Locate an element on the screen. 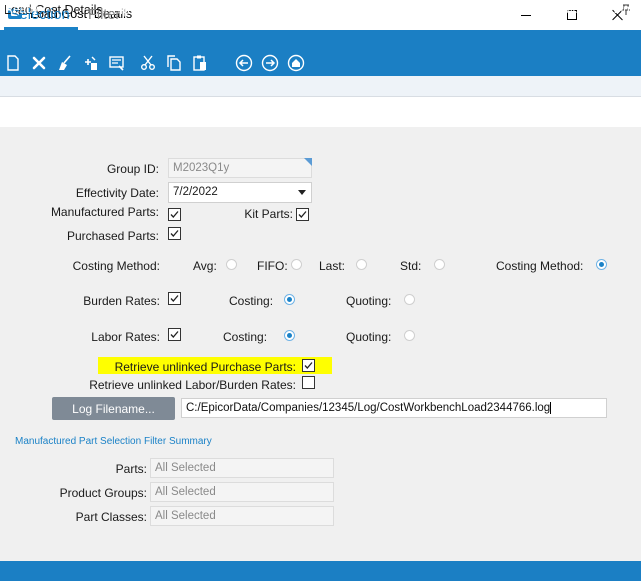 Image resolution: width=641 pixels, height=581 pixels. kit-parts-label: Kit Parts: is located at coordinates (268, 214).